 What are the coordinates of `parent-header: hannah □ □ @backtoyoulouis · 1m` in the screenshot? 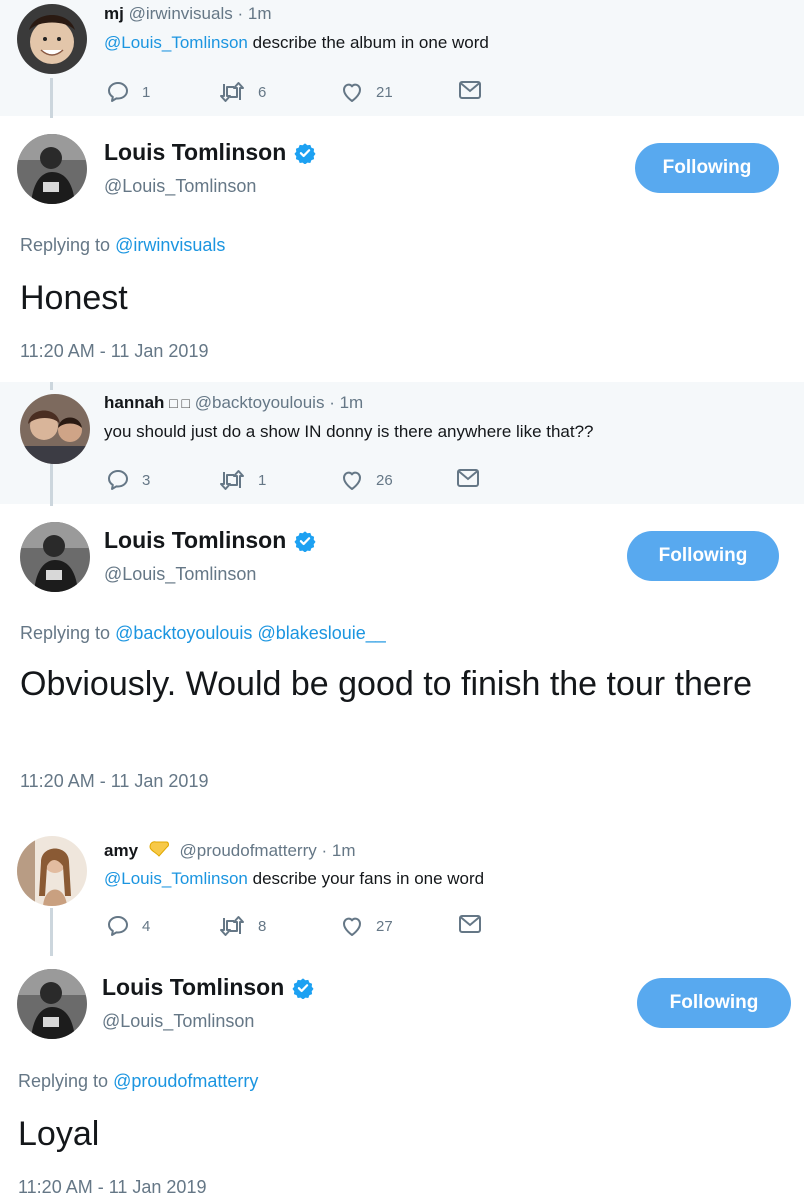 It's located at (233, 403).